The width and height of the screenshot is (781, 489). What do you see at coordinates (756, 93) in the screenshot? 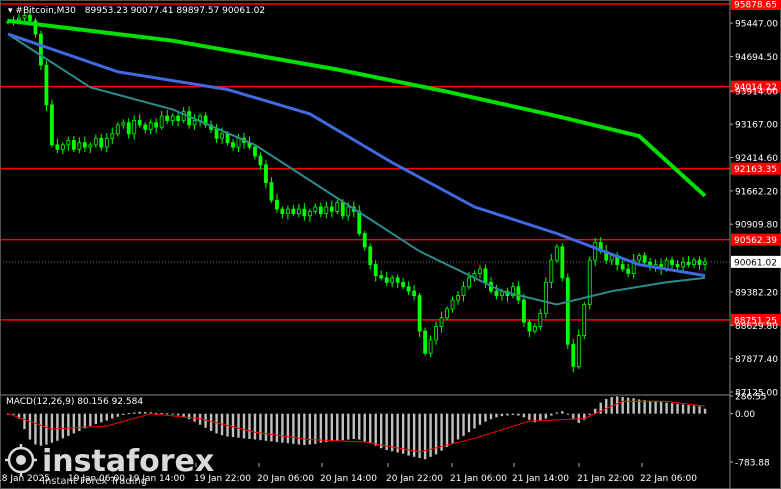
I see `y-tick-label: 93914.00` at bounding box center [756, 93].